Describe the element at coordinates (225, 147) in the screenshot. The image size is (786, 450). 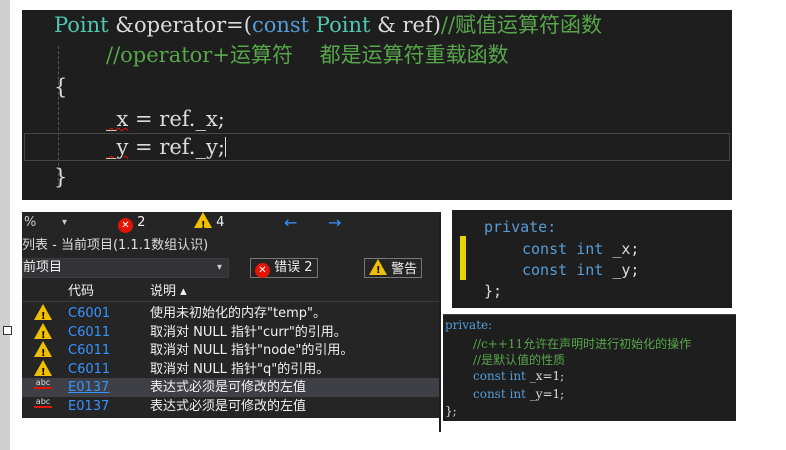
I see `text-caret` at that location.